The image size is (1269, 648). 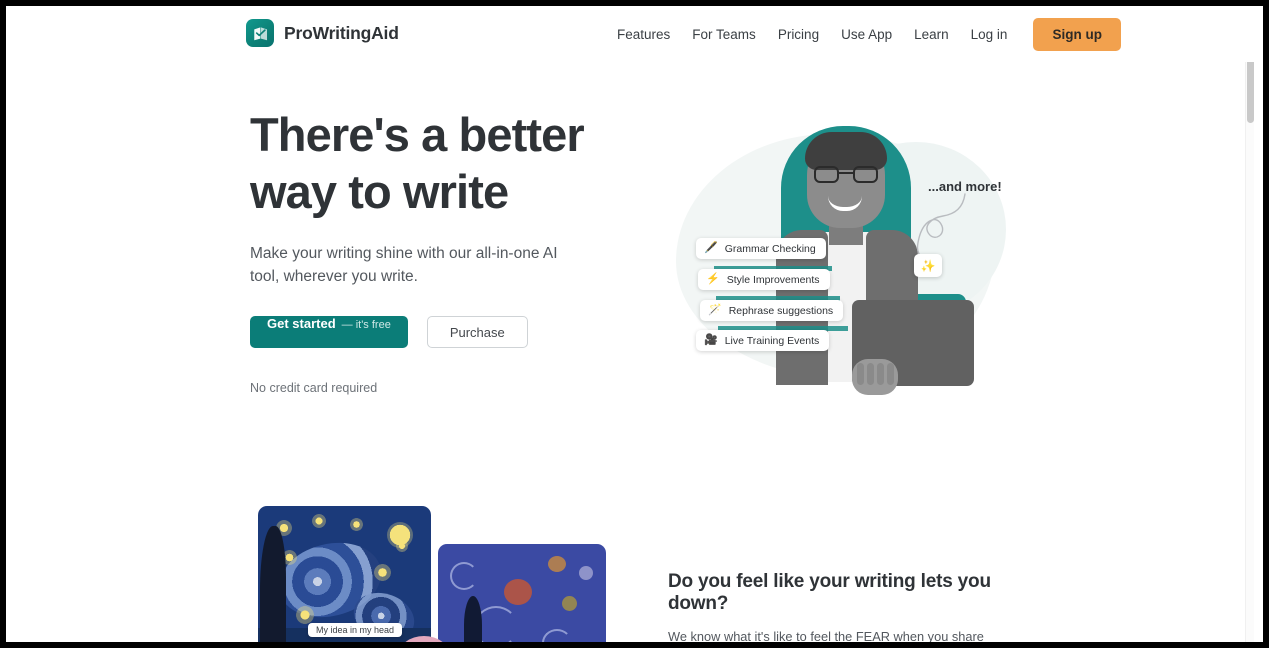 I want to click on hero-cta-row: Get started — it's free Purchase, so click(x=450, y=332).